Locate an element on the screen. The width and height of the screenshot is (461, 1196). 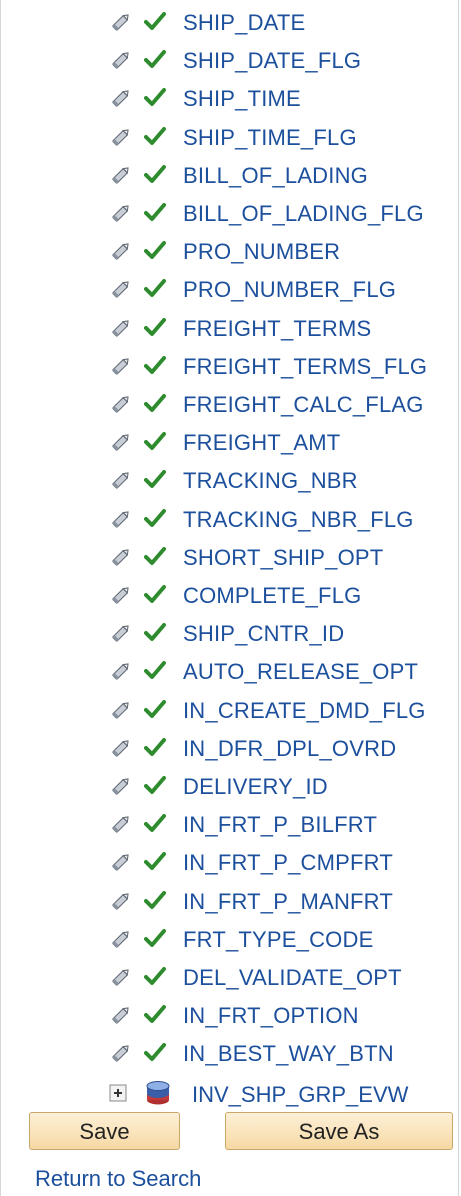
field-row: IN_FRT_P_MANFRT is located at coordinates (230, 904).